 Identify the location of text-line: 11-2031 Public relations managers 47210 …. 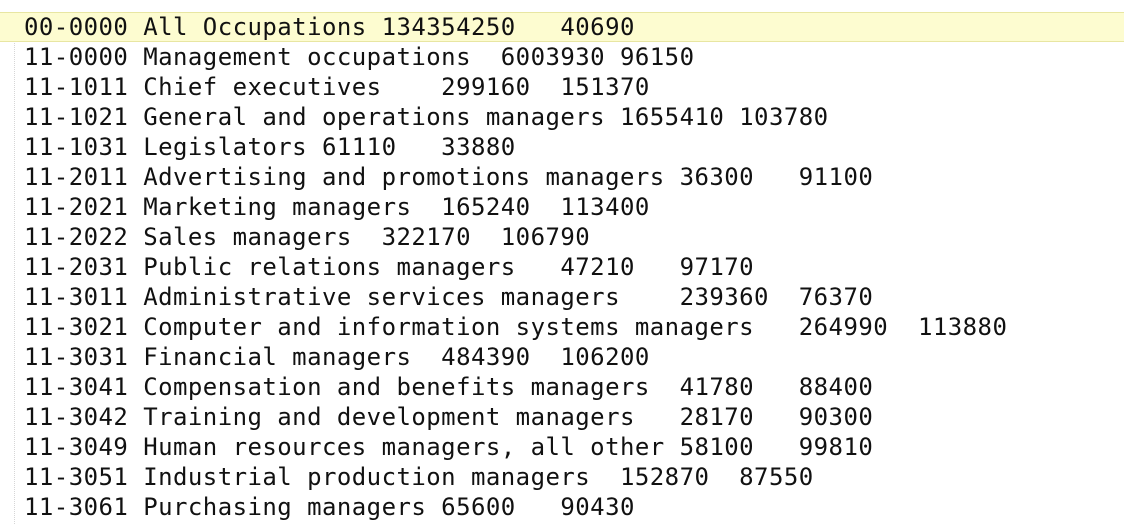
(562, 267).